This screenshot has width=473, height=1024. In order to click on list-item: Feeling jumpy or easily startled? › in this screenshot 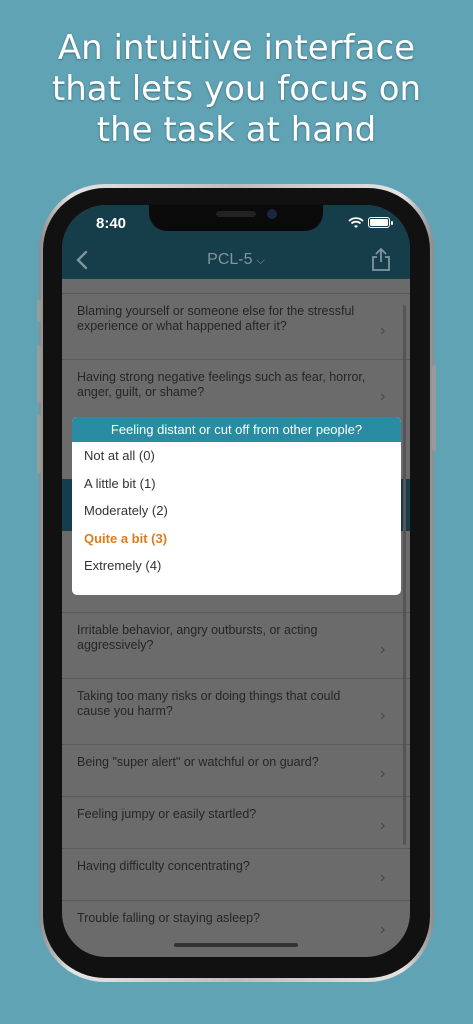, I will do `click(236, 822)`.